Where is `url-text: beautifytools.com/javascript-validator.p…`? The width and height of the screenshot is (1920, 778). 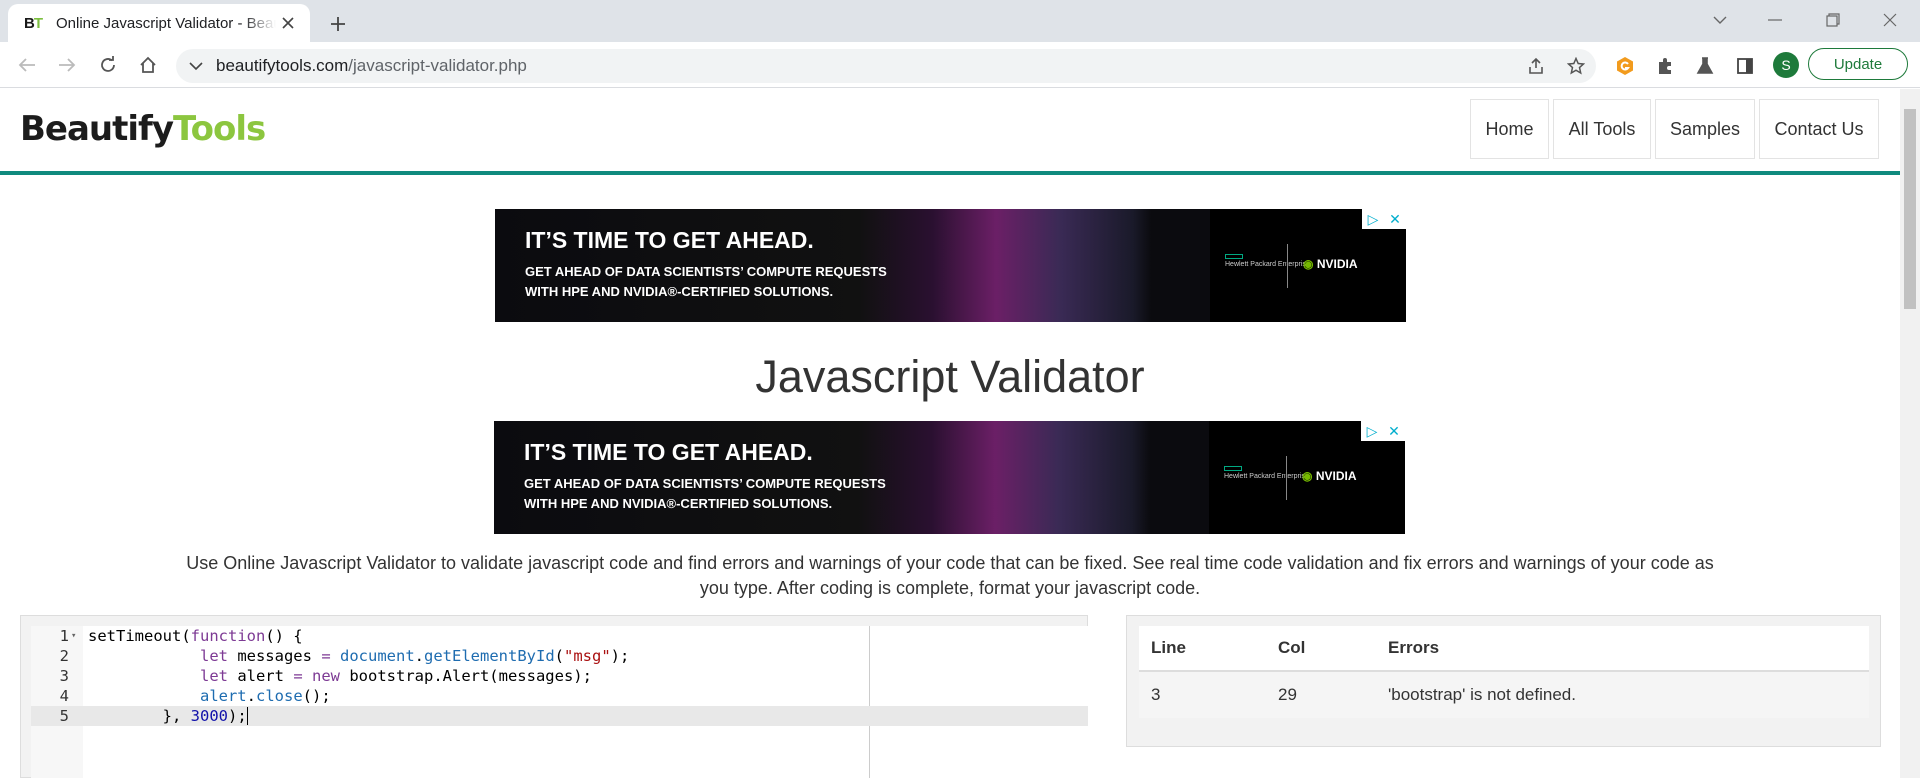
url-text: beautifytools.com/javascript-validator.p… is located at coordinates (371, 65).